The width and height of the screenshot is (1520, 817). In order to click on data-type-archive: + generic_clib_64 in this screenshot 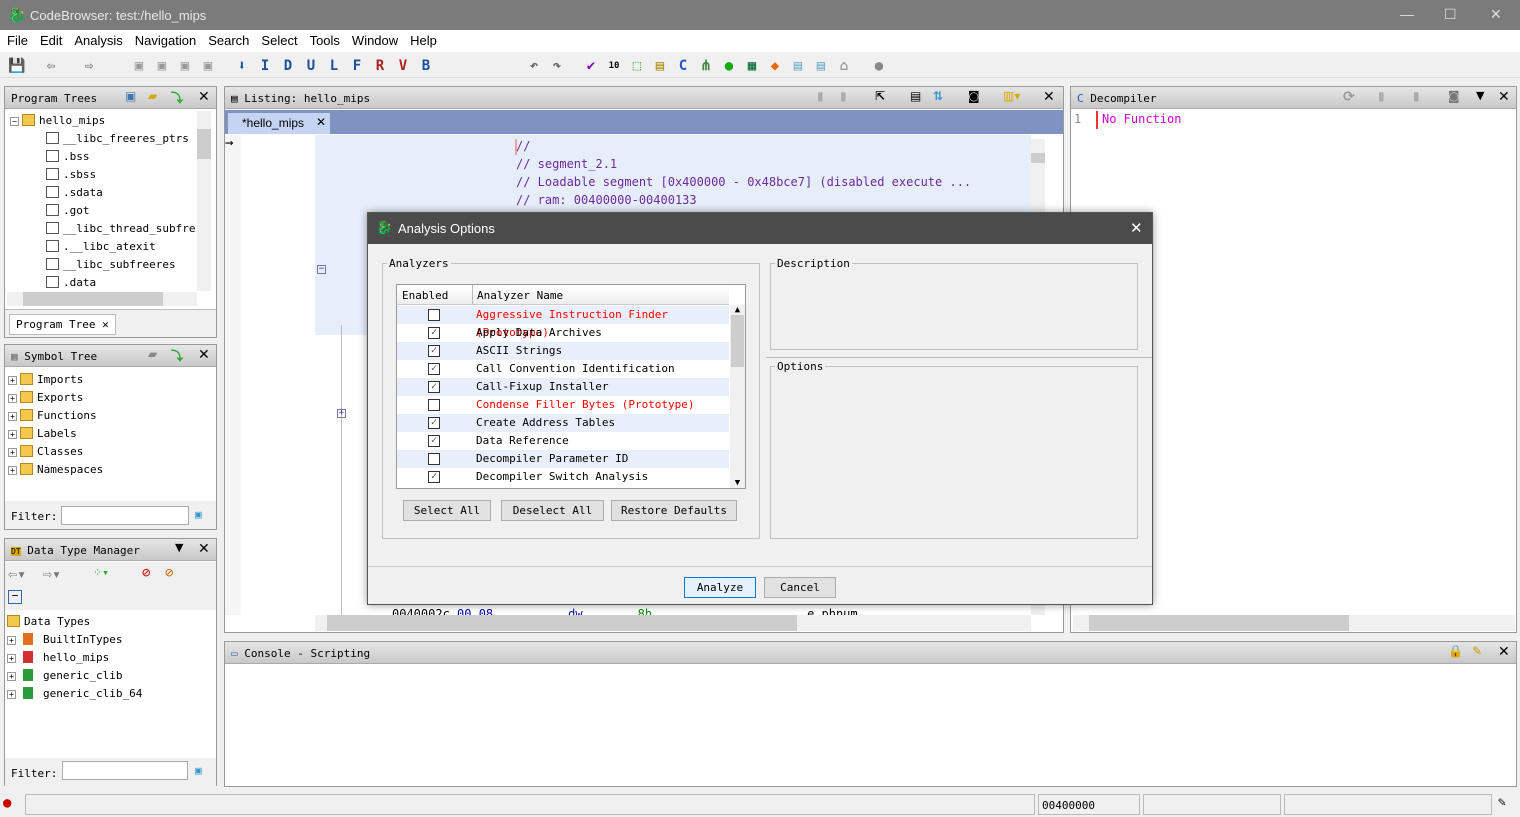, I will do `click(74, 694)`.